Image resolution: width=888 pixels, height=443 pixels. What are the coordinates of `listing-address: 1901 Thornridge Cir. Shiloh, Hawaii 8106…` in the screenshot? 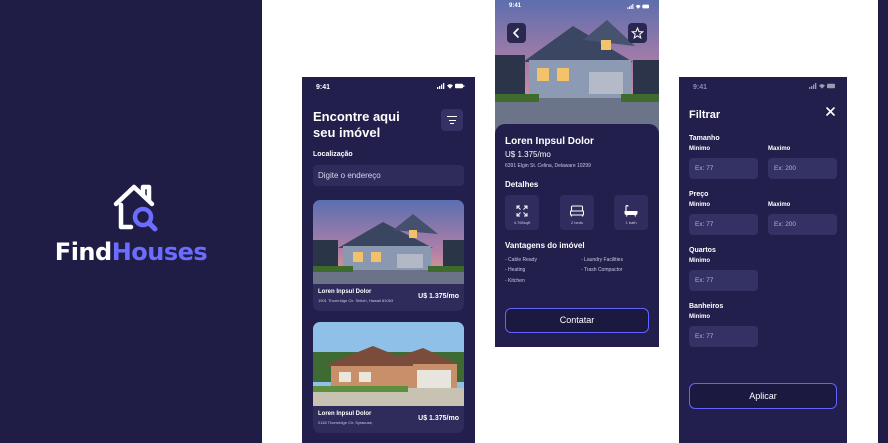 It's located at (356, 300).